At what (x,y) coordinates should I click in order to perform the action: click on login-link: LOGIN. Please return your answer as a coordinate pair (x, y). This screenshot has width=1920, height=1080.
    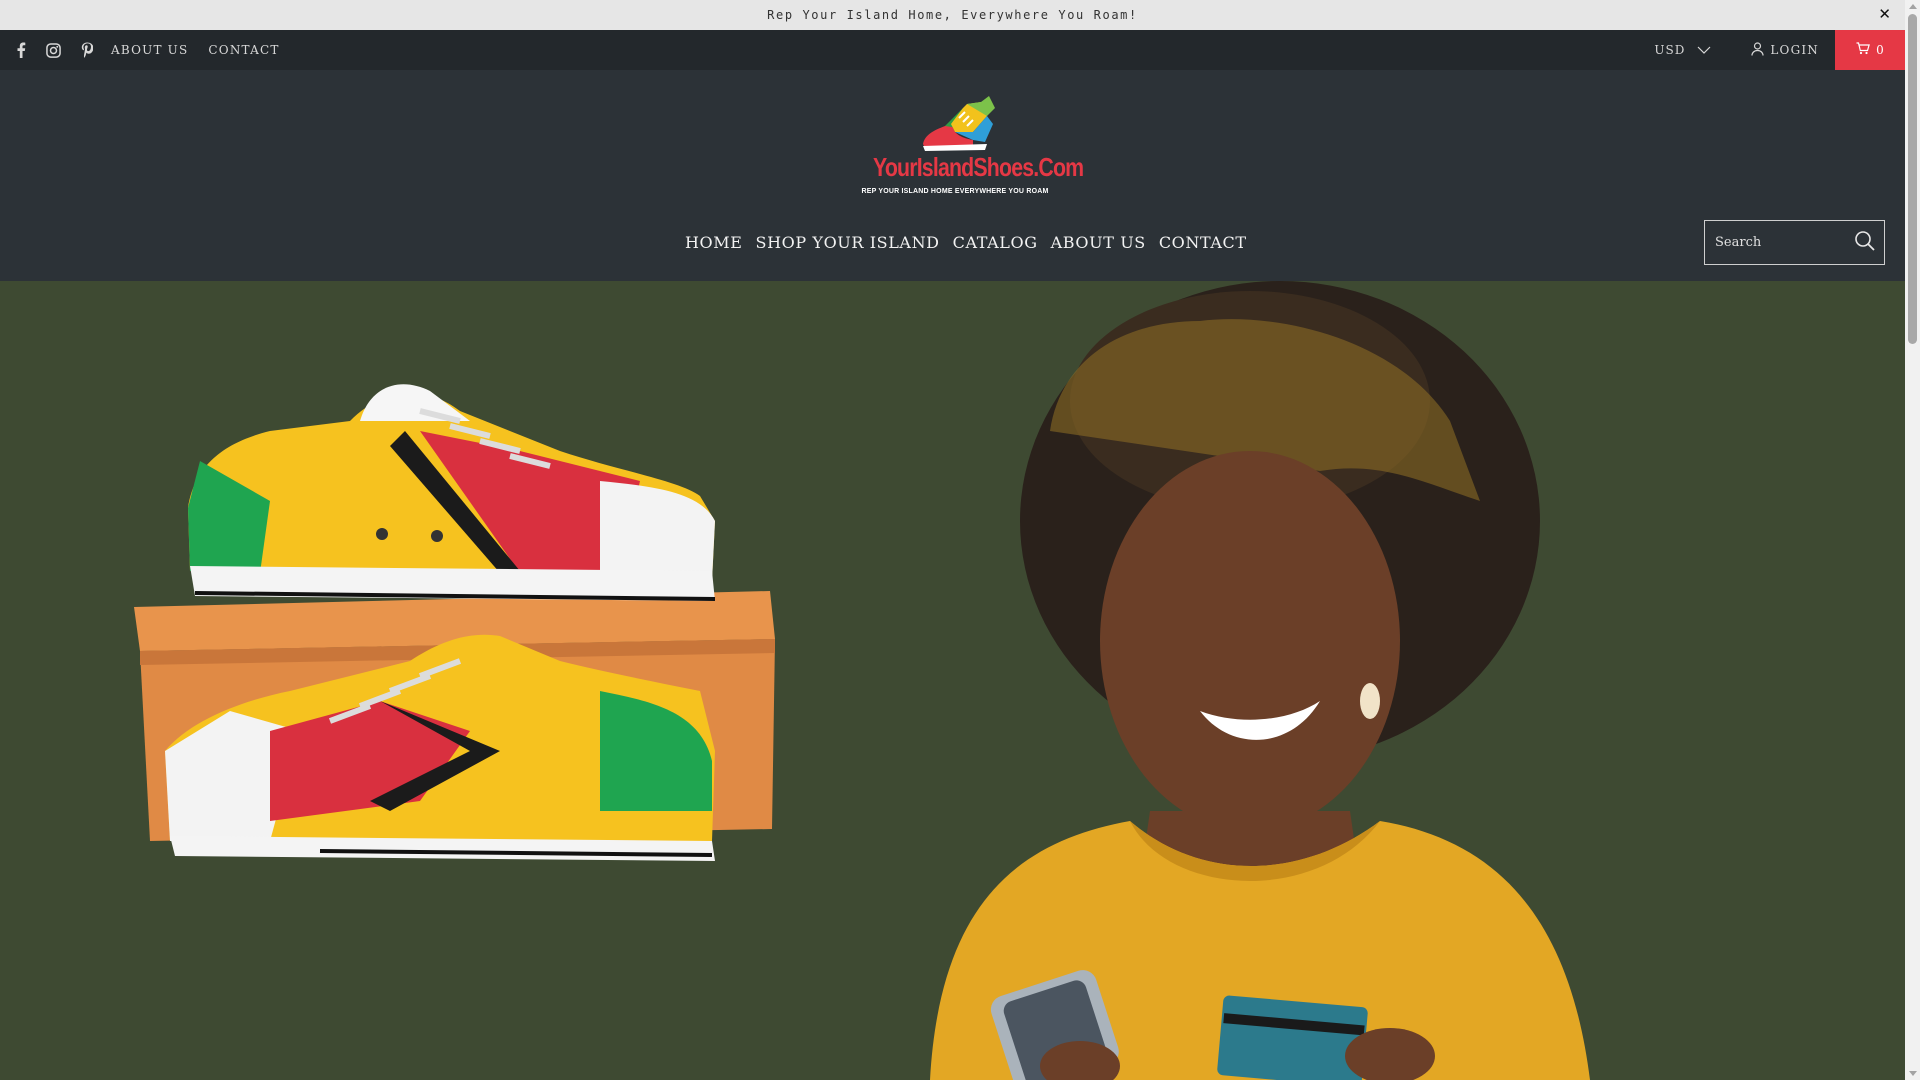
    Looking at the image, I should click on (1785, 50).